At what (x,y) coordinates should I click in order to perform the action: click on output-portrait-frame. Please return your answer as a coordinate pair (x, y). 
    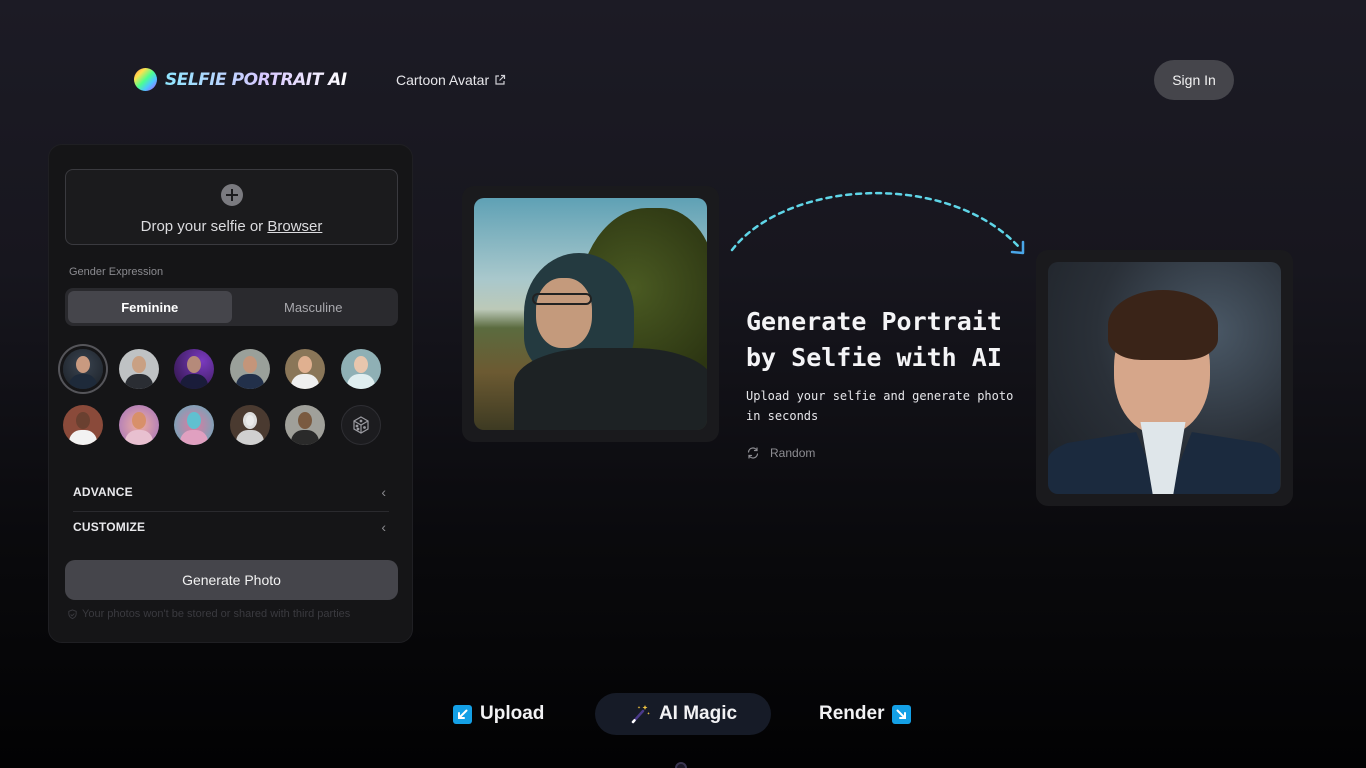
    Looking at the image, I should click on (1164, 378).